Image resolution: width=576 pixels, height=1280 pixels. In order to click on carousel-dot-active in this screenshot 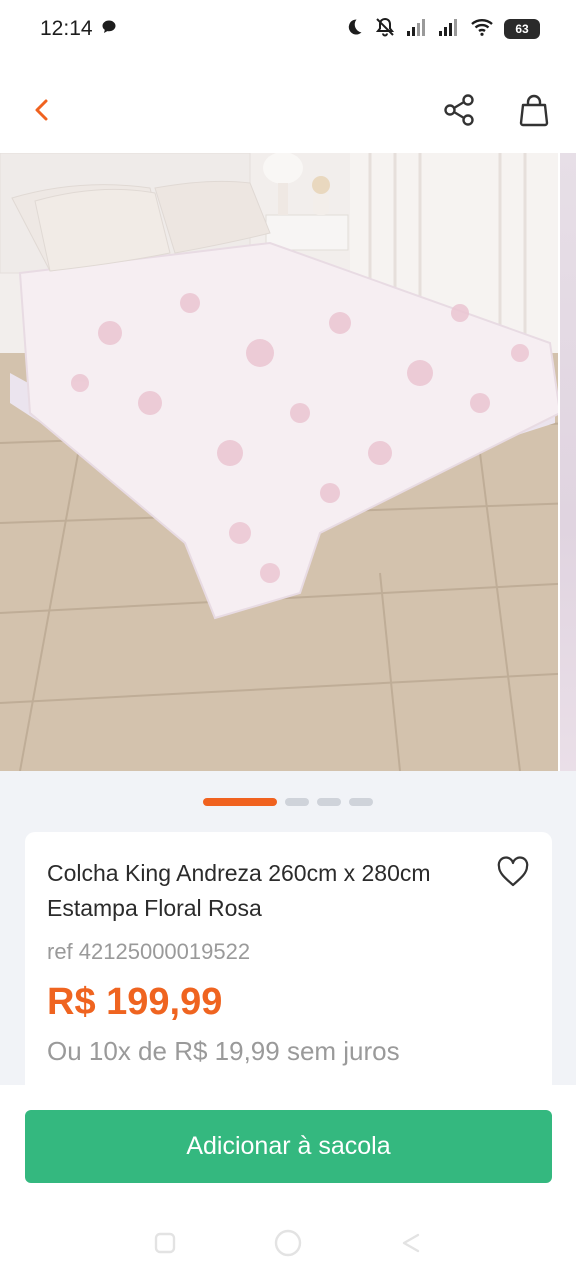, I will do `click(240, 802)`.